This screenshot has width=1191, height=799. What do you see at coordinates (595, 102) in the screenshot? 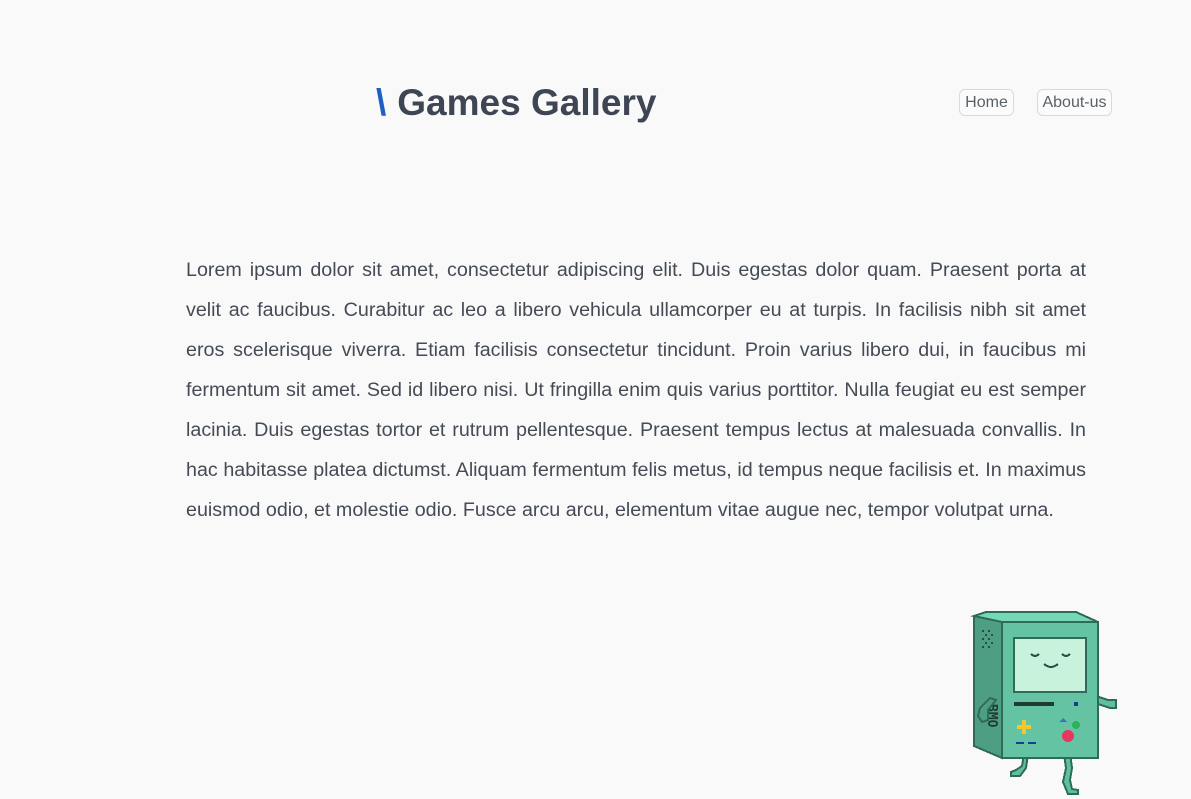
I see `main-nav: Home About-us` at bounding box center [595, 102].